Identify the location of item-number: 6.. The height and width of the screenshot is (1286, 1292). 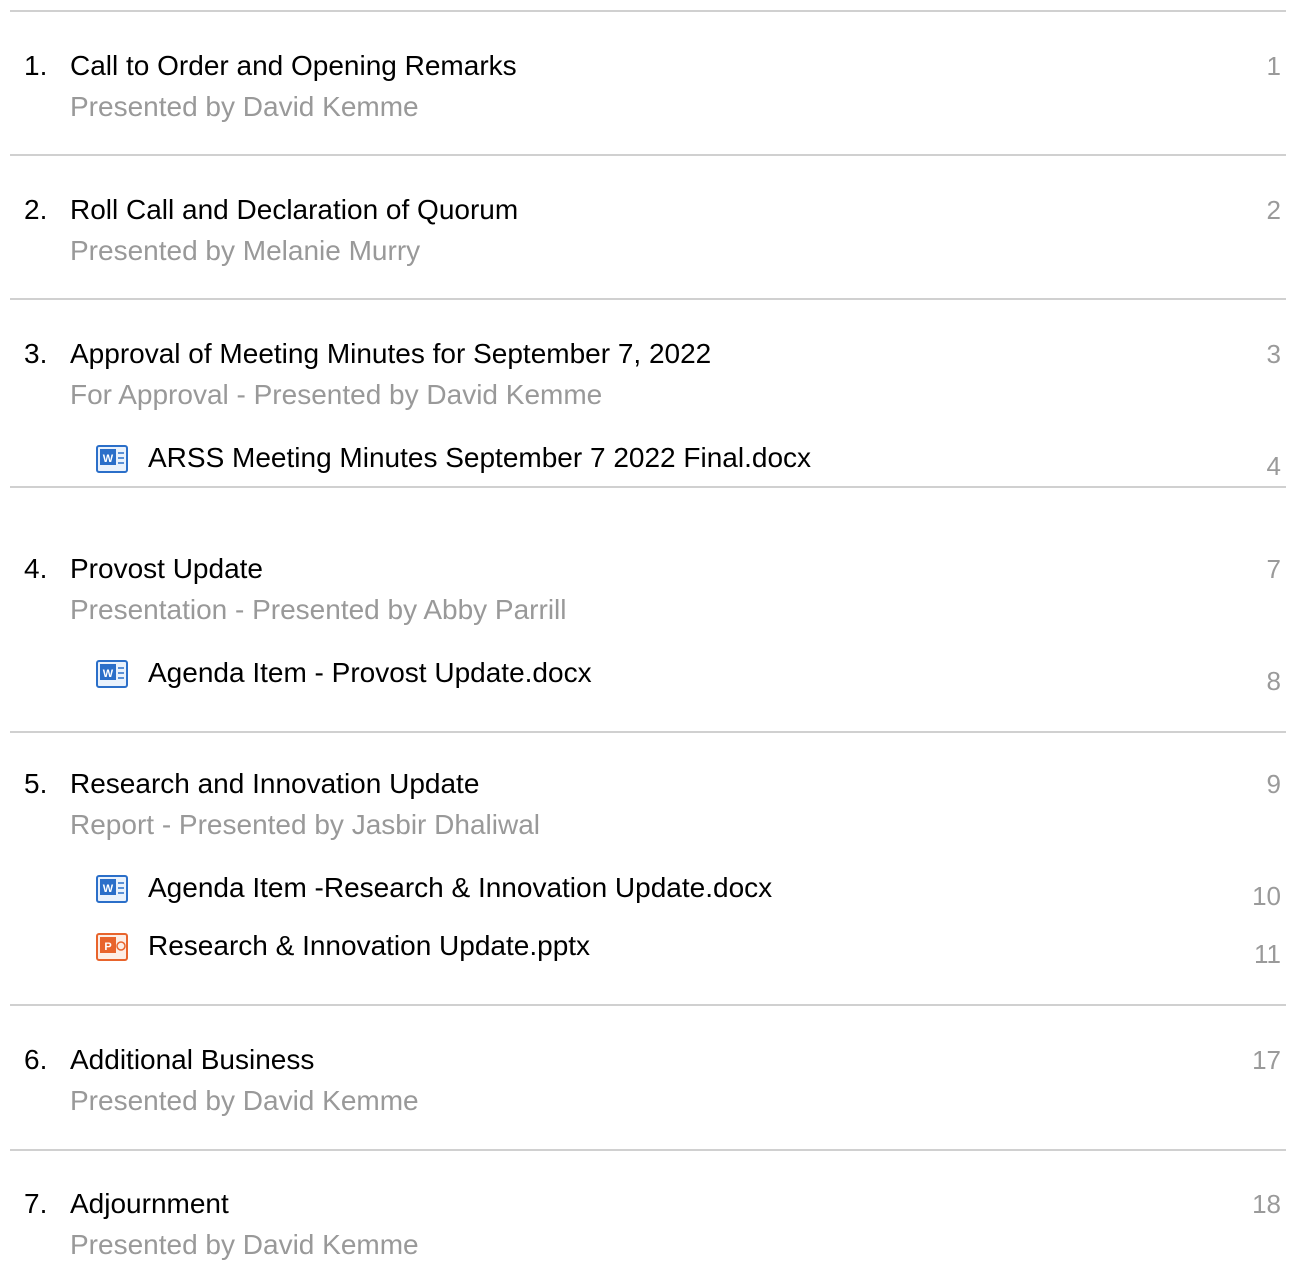
(36, 1059).